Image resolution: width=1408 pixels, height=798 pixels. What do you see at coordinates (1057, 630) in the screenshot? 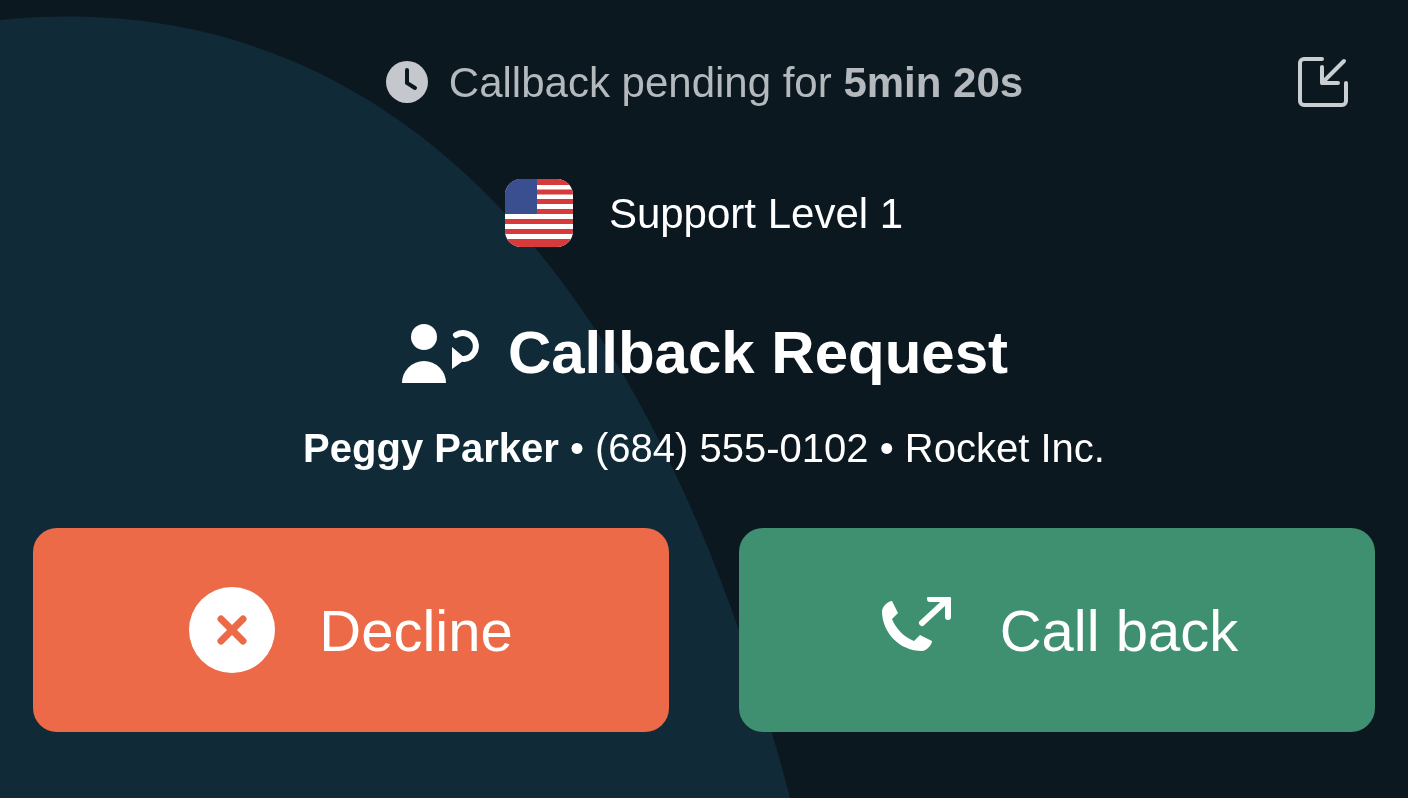
I see `call-back-button: Call back` at bounding box center [1057, 630].